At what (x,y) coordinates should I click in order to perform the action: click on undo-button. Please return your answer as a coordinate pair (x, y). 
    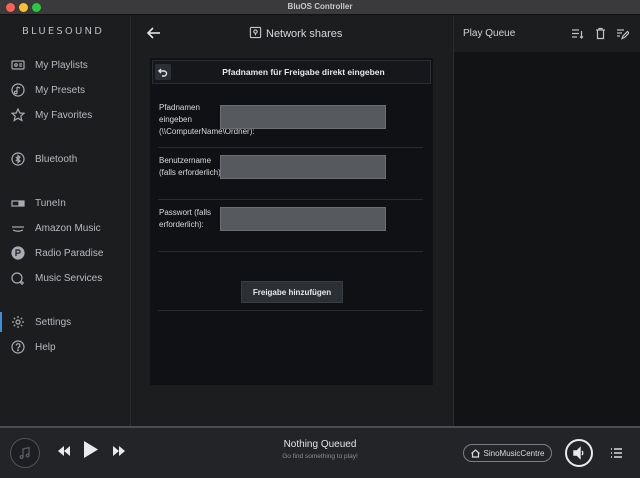
    Looking at the image, I should click on (163, 72).